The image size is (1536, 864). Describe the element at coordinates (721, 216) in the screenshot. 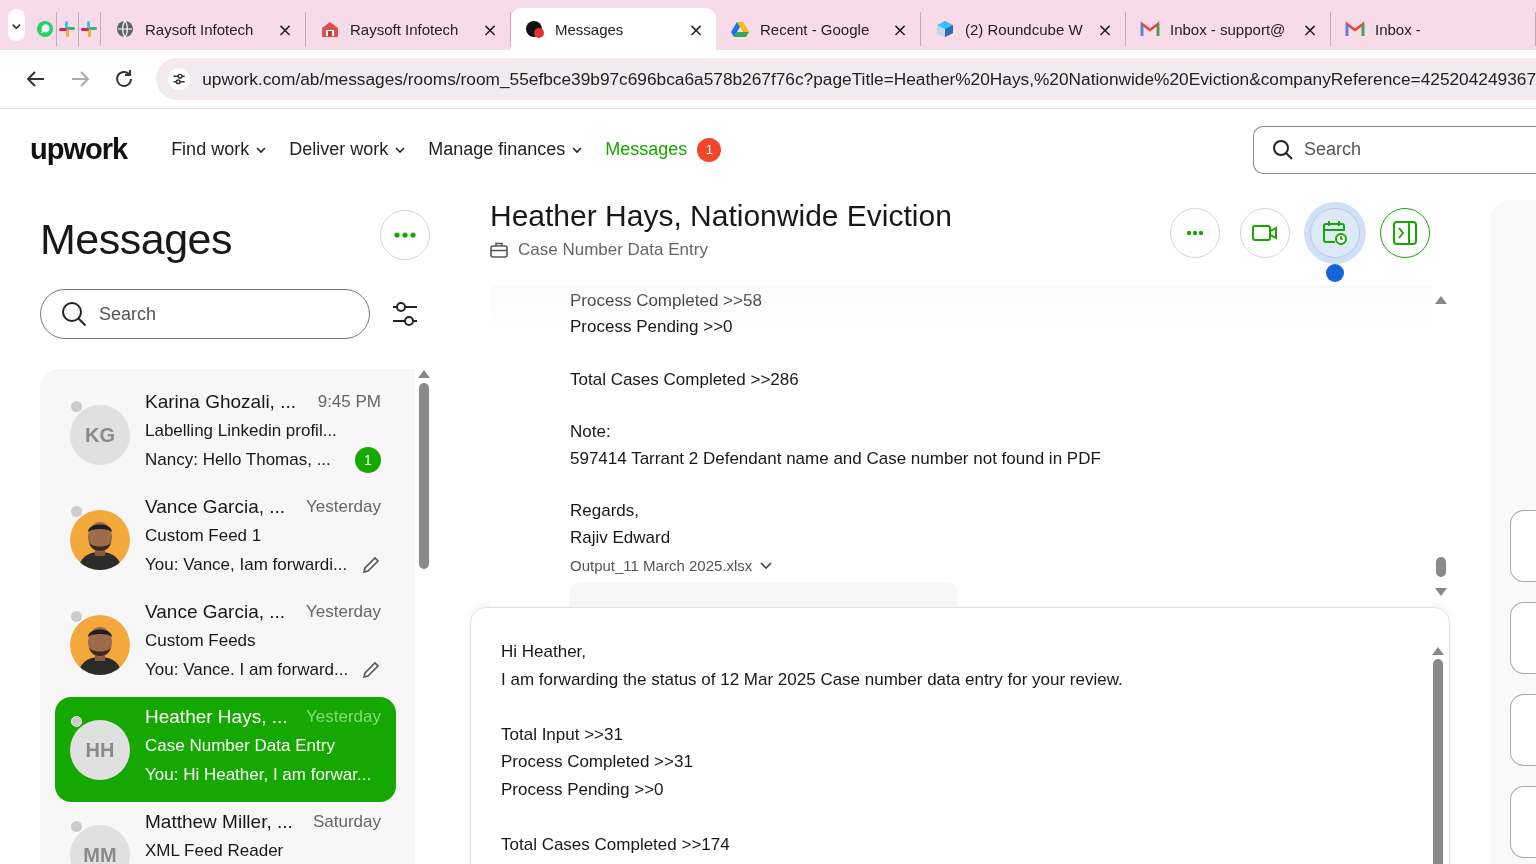

I see `chat-title: Heather Hays, Nationwide Eviction` at that location.